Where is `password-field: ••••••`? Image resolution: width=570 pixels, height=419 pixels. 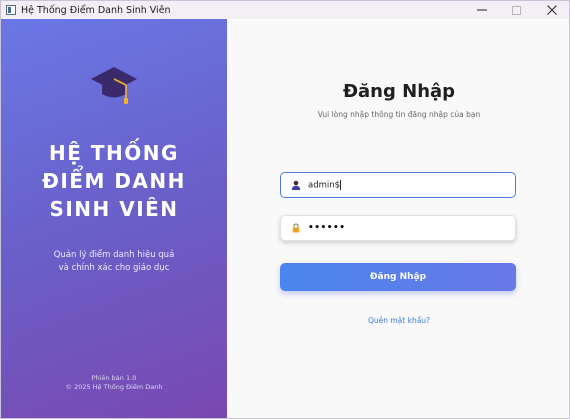
password-field: •••••• is located at coordinates (398, 228).